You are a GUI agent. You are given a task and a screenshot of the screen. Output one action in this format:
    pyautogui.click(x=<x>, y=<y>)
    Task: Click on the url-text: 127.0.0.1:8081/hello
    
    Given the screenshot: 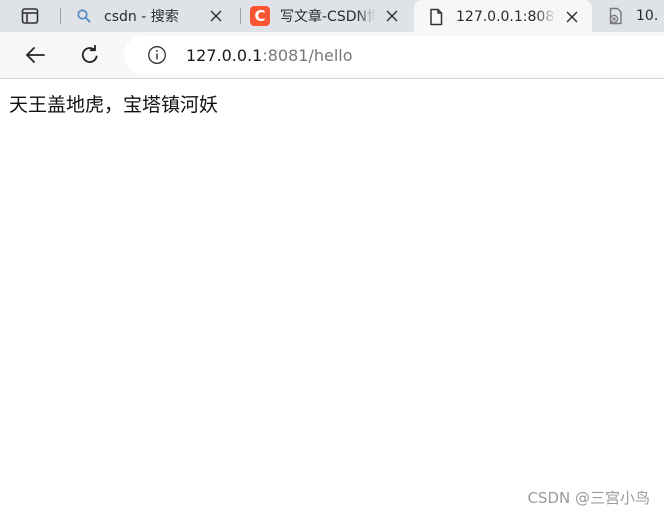 What is the action you would take?
    pyautogui.click(x=269, y=55)
    